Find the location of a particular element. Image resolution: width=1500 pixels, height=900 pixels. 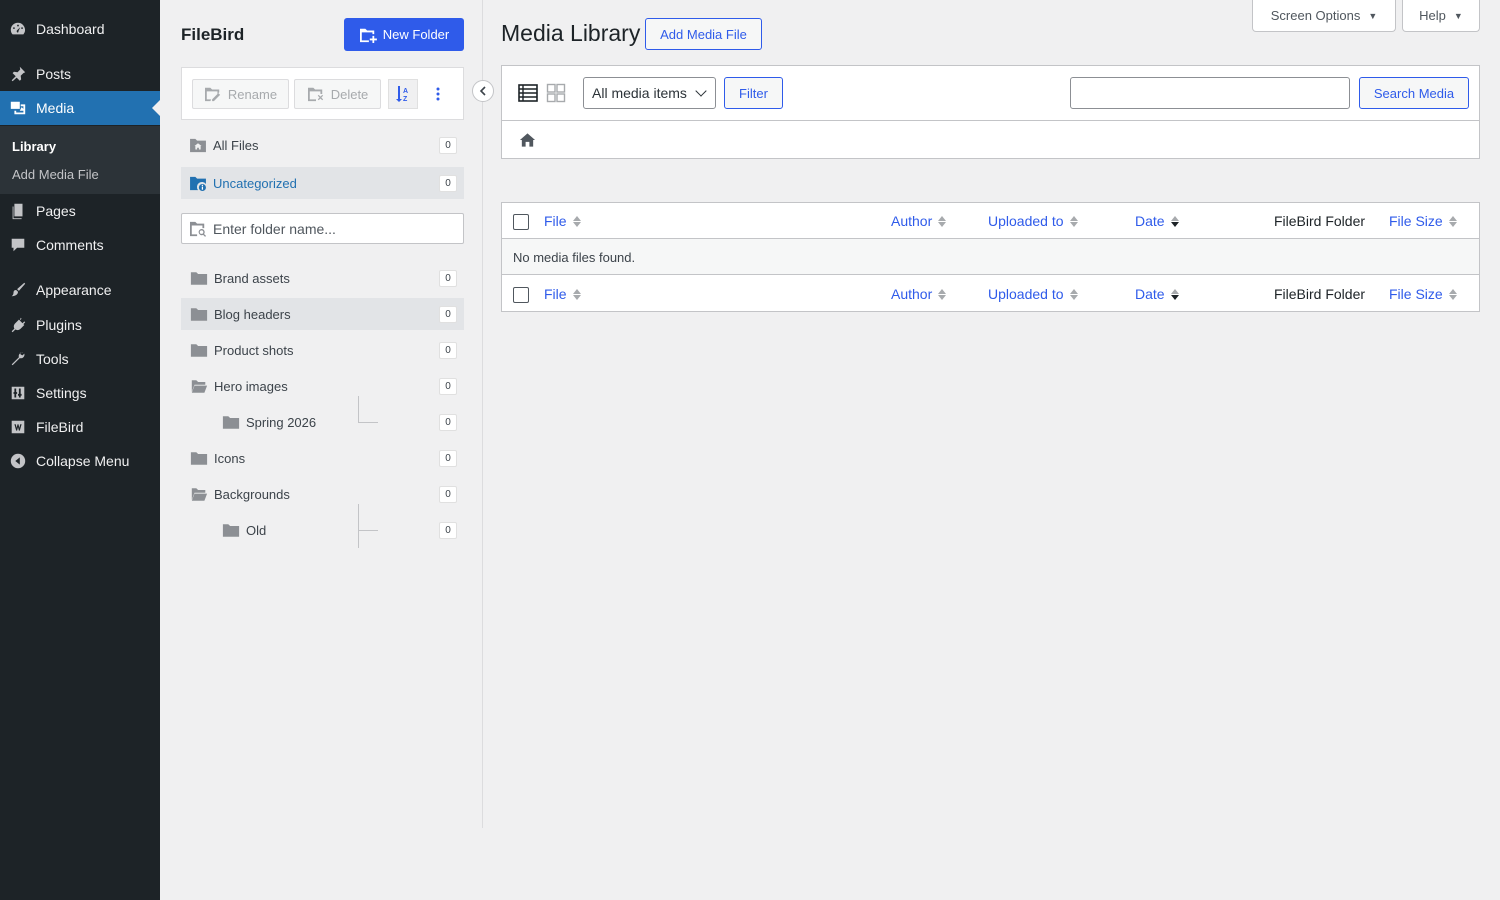

menu-item-tools: Tools is located at coordinates (80, 359).